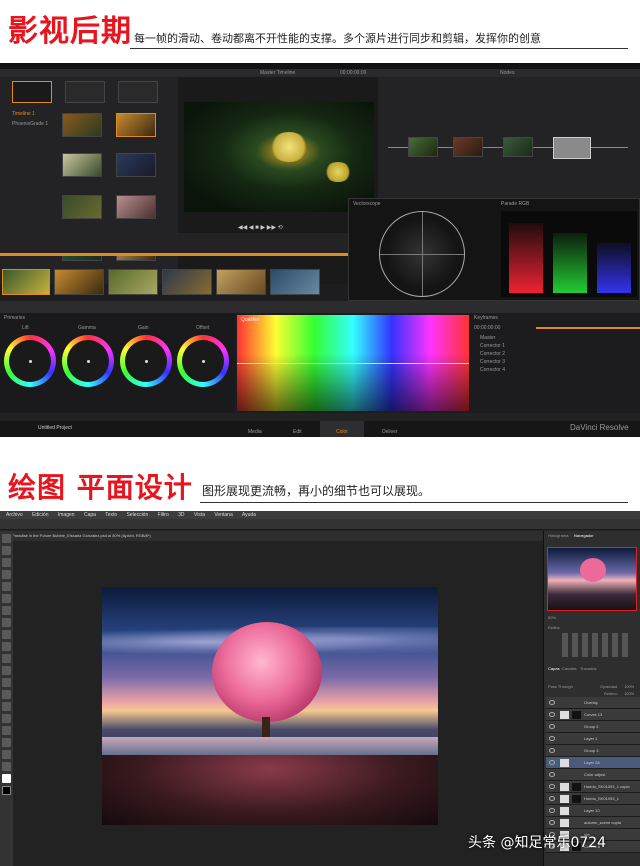 The width and height of the screenshot is (640, 866). Describe the element at coordinates (30, 361) in the screenshot. I see `lift-wheel` at that location.